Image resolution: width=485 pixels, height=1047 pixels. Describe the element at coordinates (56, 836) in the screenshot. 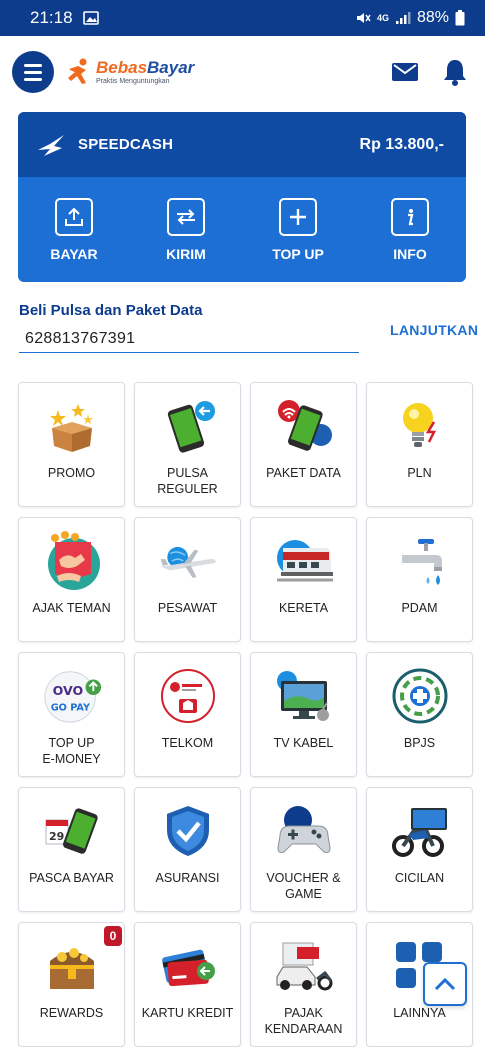

I see `svg-text: 29` at that location.